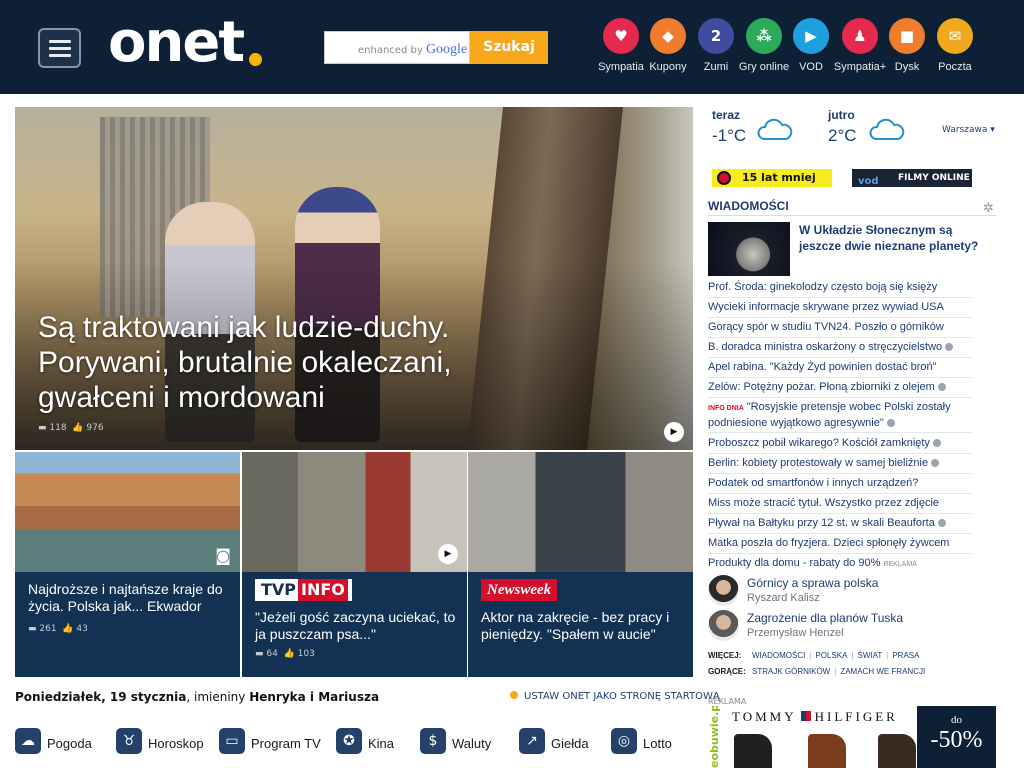 The width and height of the screenshot is (1024, 768). I want to click on ad-side-brand: eobuwie.pl, so click(714, 737).